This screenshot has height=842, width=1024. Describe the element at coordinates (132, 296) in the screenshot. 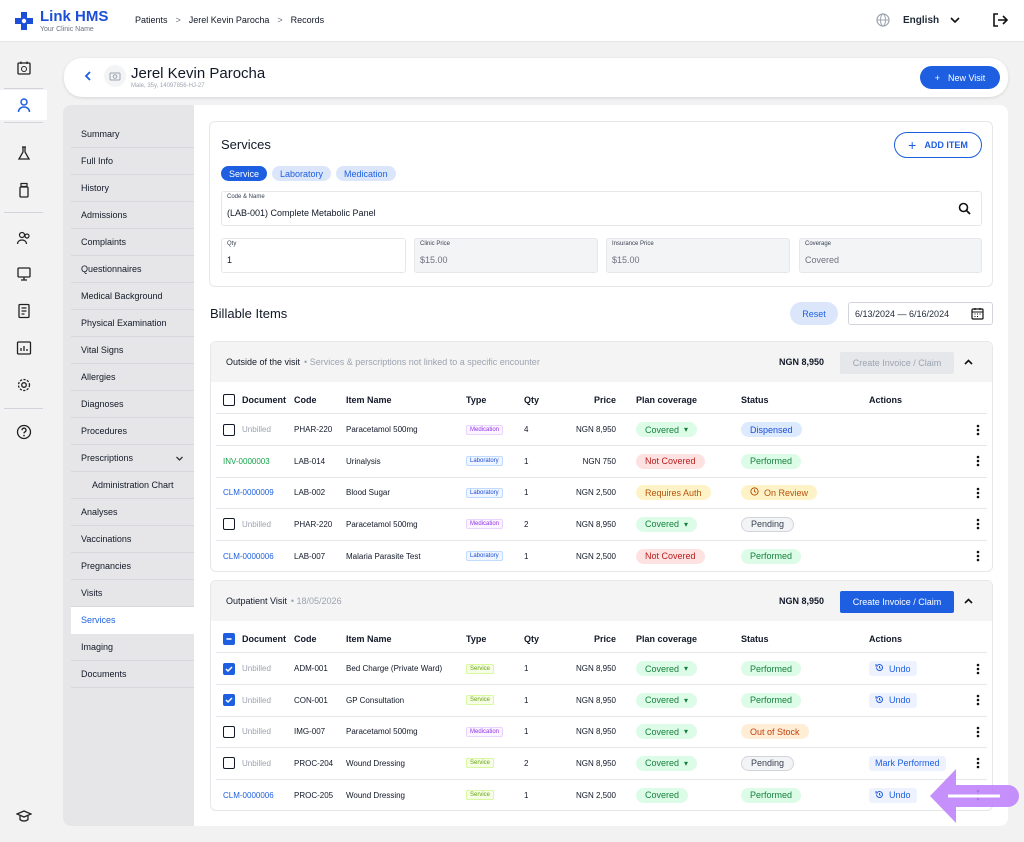

I see `subnav-item-medical-background: Medical Background` at that location.